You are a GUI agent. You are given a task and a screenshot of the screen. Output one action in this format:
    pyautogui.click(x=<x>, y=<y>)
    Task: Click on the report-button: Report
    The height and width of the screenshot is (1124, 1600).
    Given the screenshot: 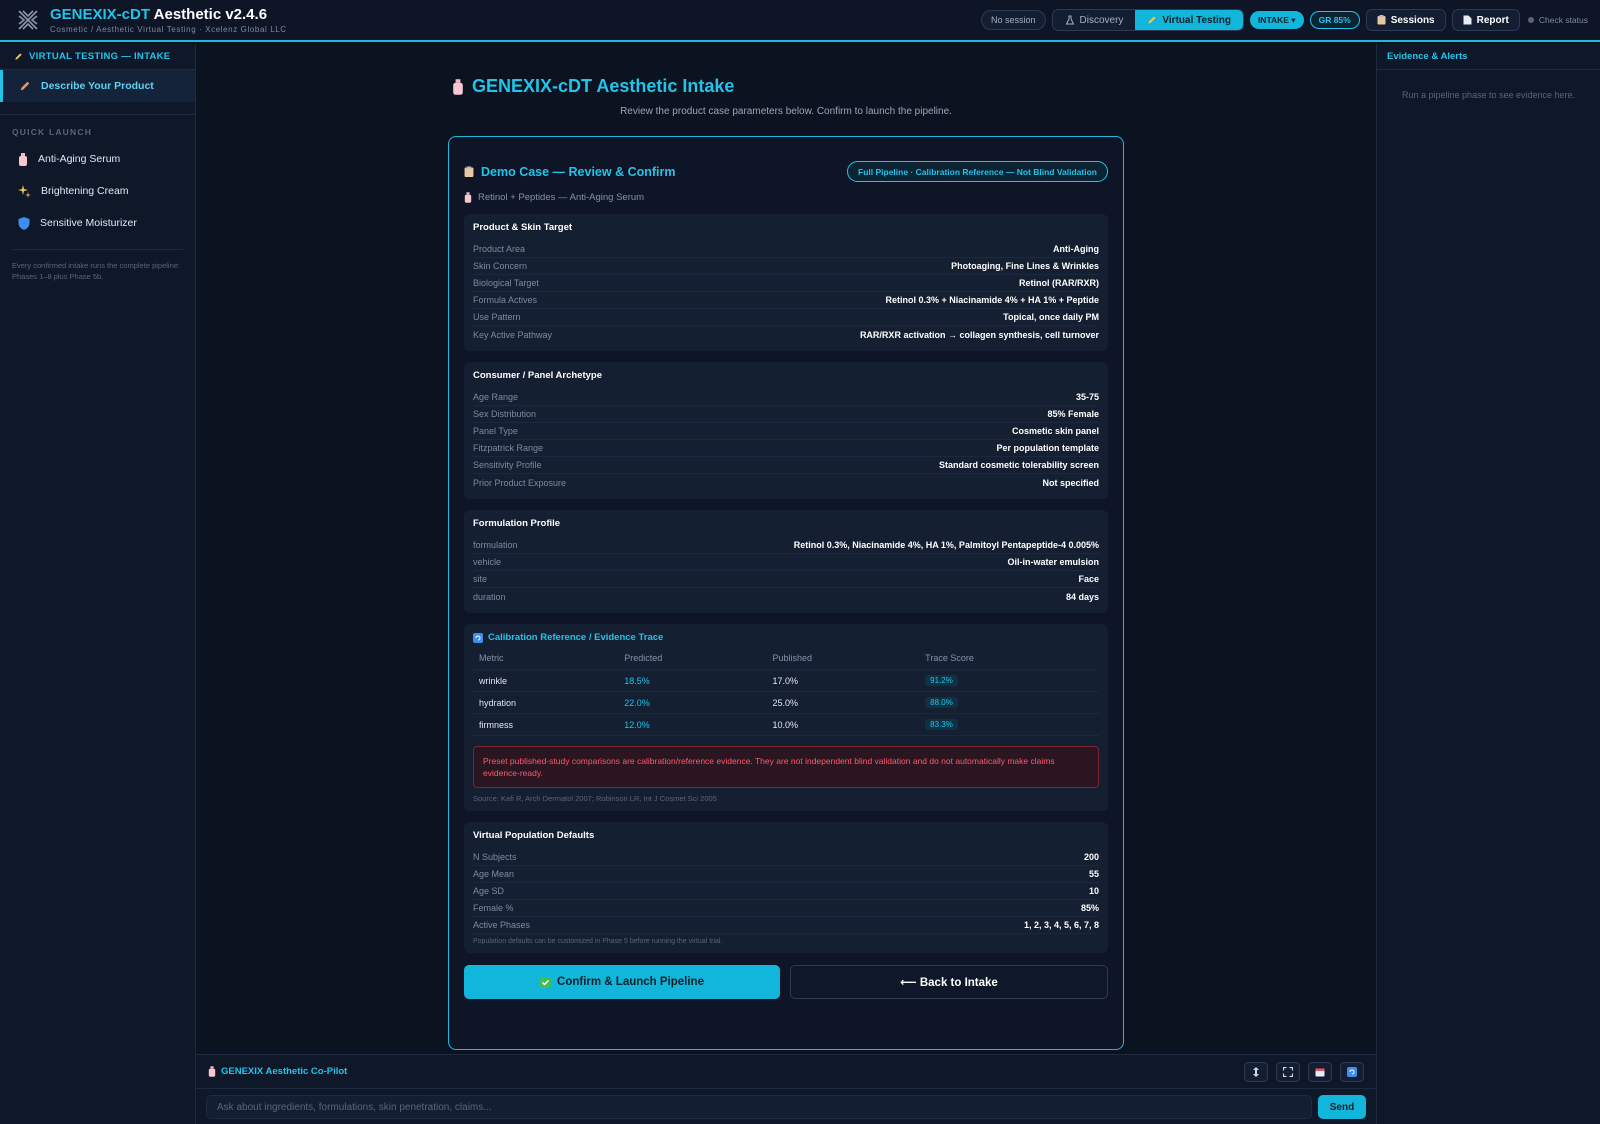 What is the action you would take?
    pyautogui.click(x=1485, y=20)
    